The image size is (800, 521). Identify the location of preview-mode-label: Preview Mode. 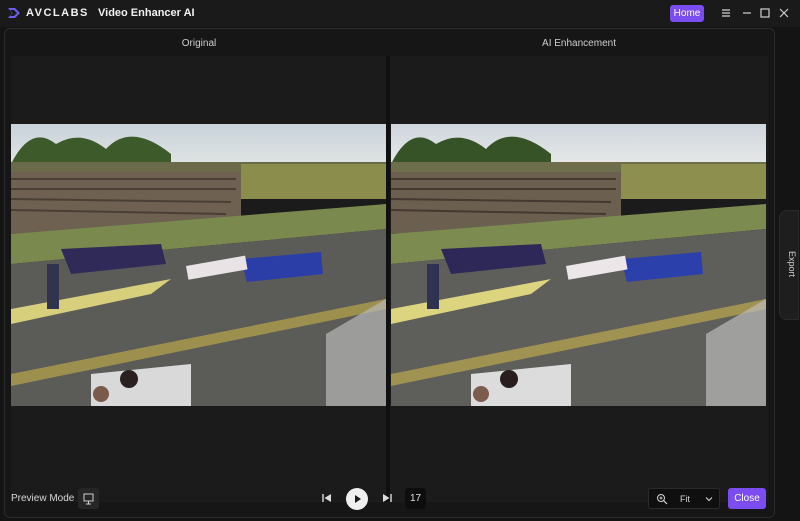
(43, 498).